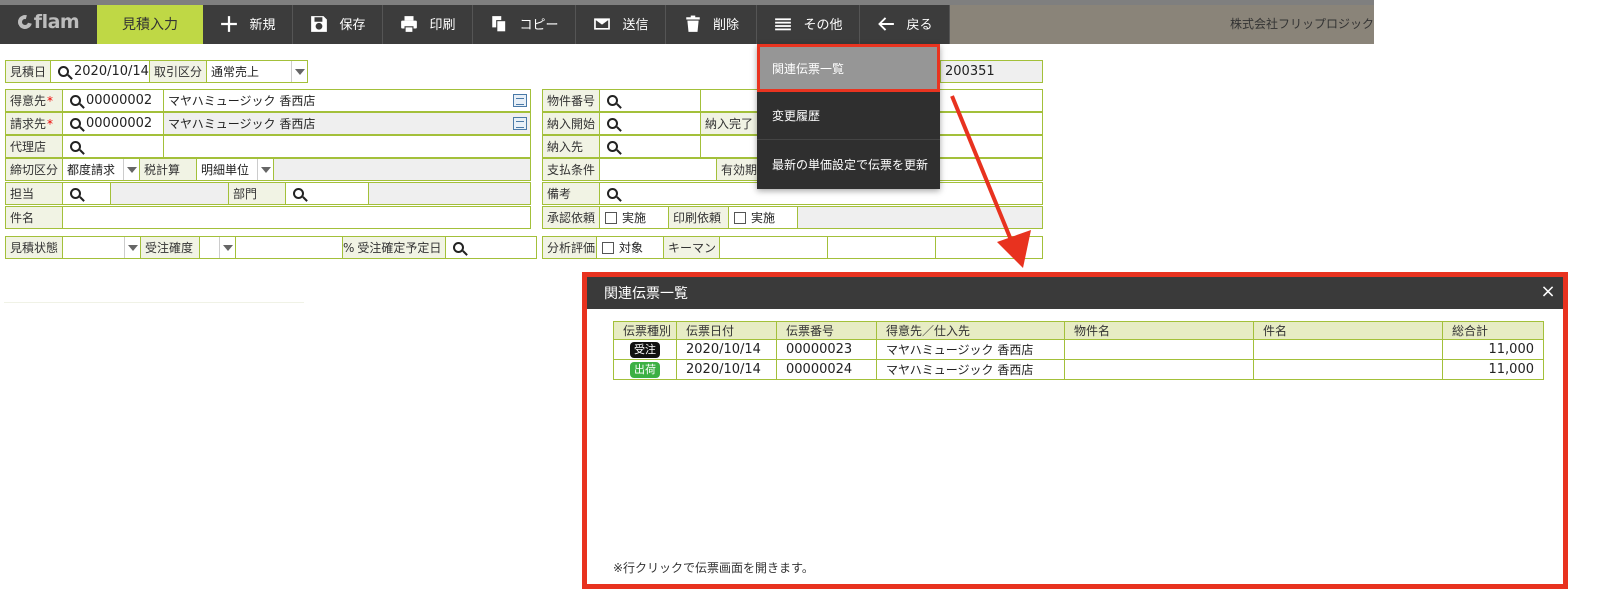  Describe the element at coordinates (808, 22) in the screenshot. I see `more-button: その他` at that location.